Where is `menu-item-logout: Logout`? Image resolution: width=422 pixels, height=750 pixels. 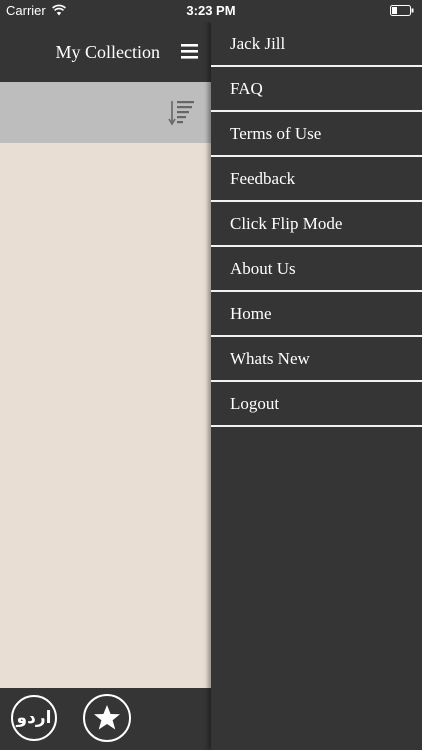
menu-item-logout: Logout is located at coordinates (316, 404).